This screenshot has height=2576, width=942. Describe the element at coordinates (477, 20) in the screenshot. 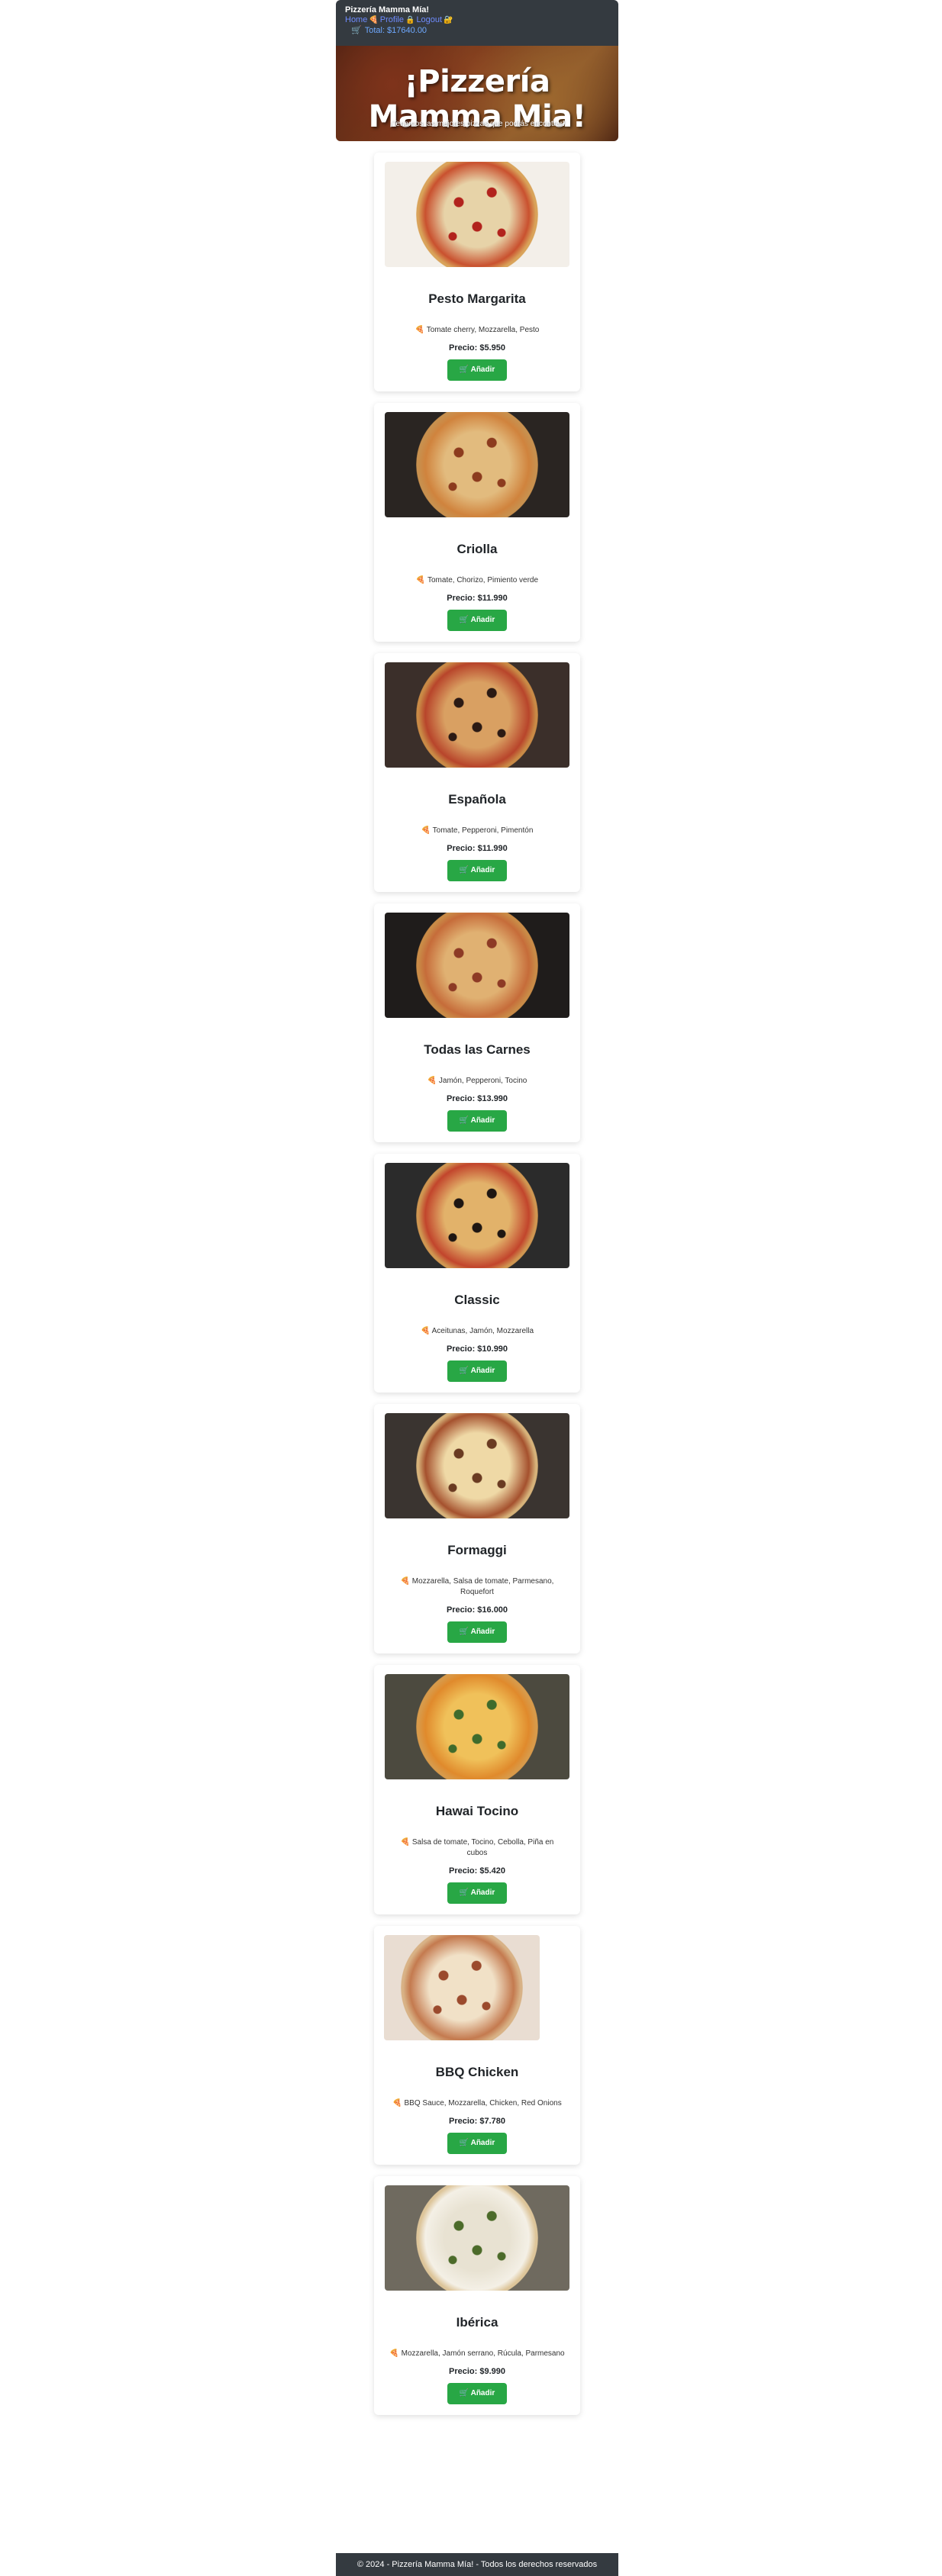

I see `nav-links: Home 🍕 Profile 🔒 Logout 🔐` at that location.